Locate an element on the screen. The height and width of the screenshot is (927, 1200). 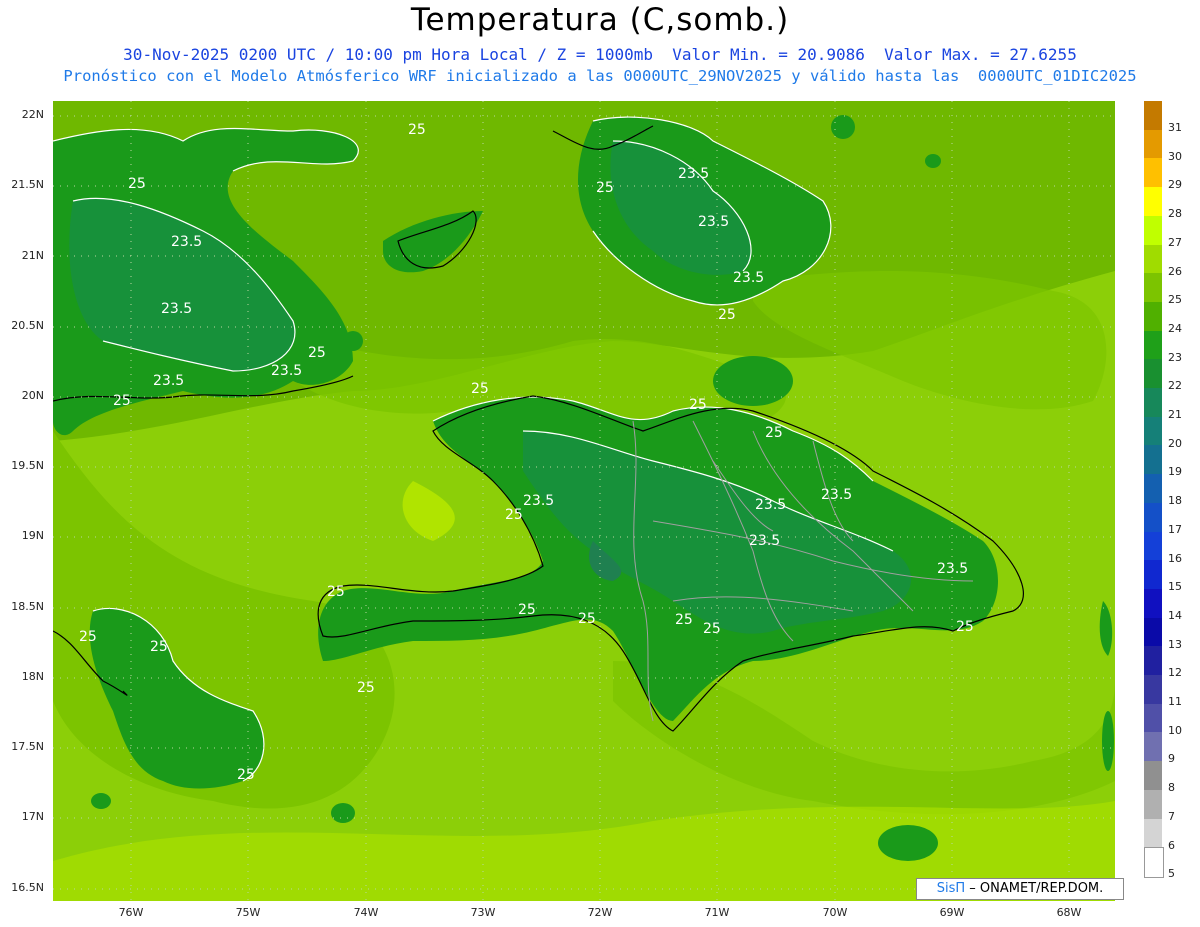
sispi-logo: SisΠ is located at coordinates (951, 888).